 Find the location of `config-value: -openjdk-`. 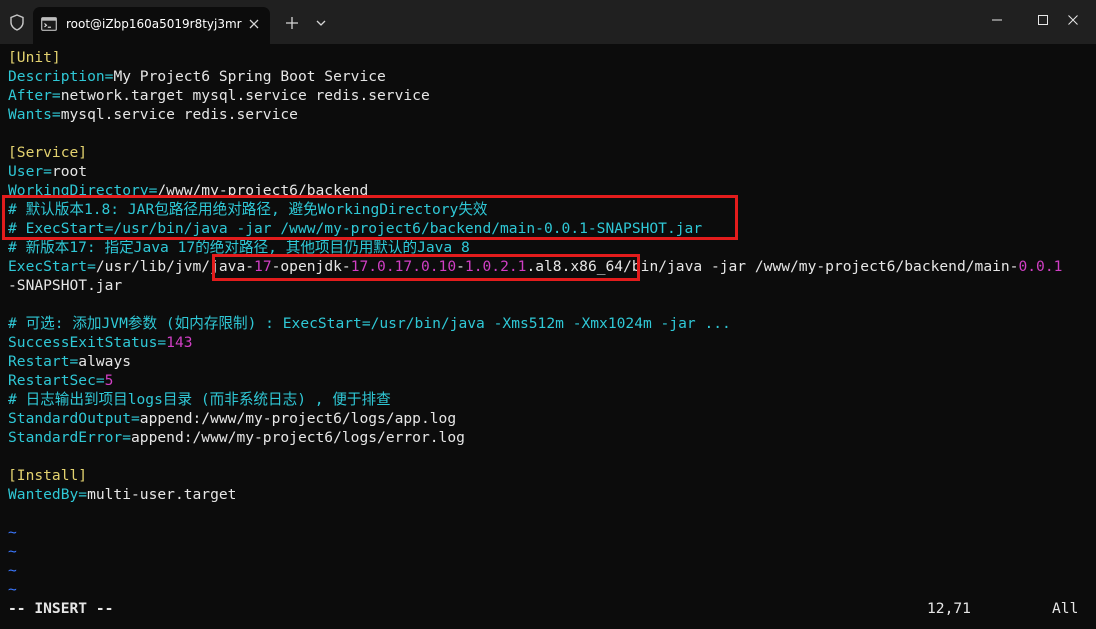

config-value: -openjdk- is located at coordinates (311, 266).